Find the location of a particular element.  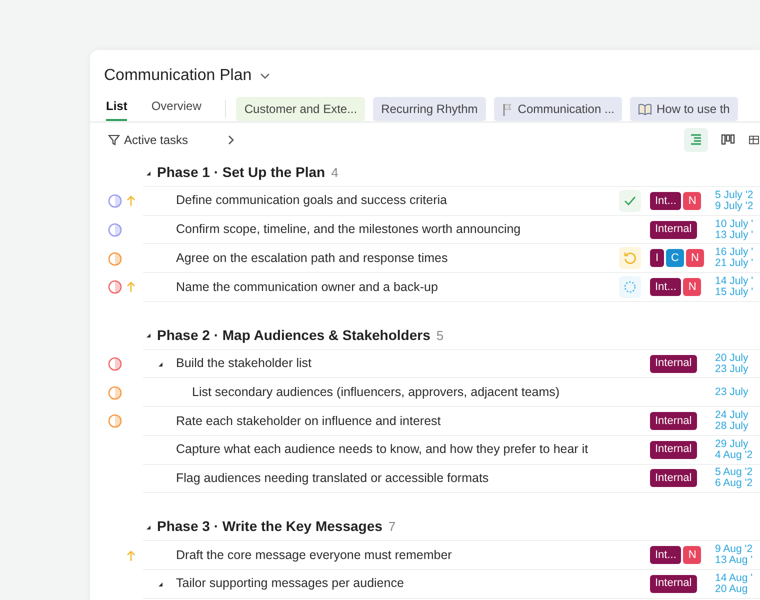

date-text: 13 Aug ' is located at coordinates (734, 560).